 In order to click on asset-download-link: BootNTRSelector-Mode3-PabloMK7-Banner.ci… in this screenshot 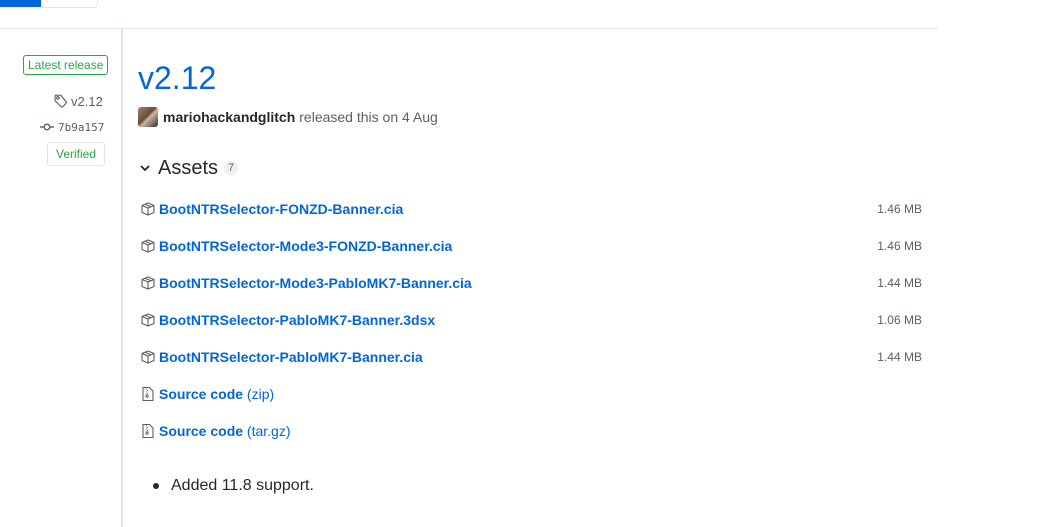, I will do `click(315, 283)`.